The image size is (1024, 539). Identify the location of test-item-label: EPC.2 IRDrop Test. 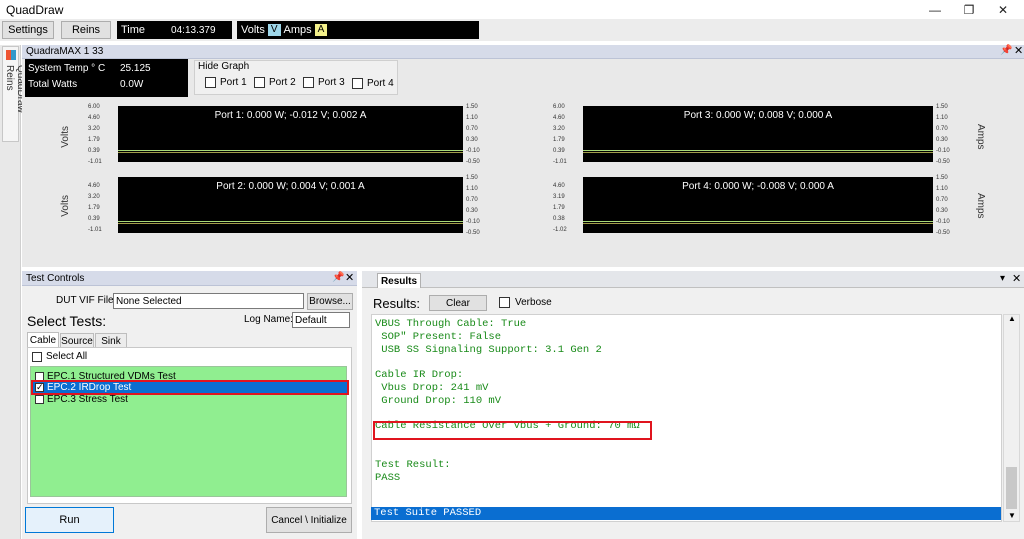
(89, 387).